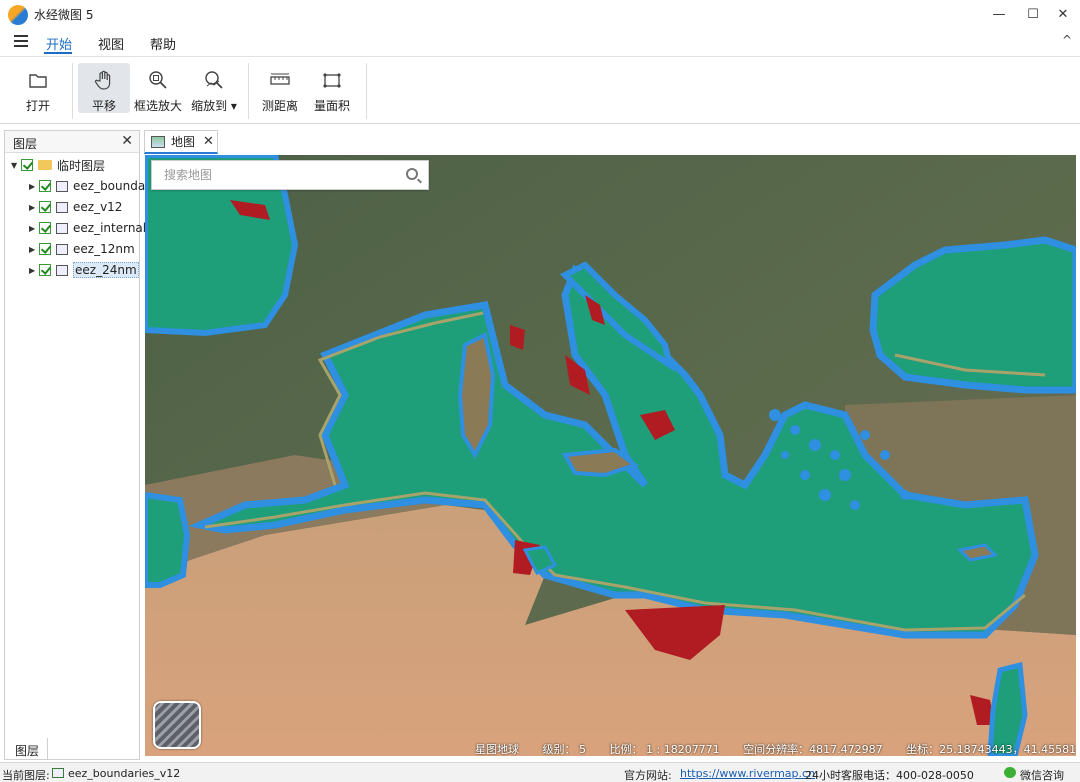 Image resolution: width=1080 pixels, height=782 pixels. What do you see at coordinates (889, 775) in the screenshot?
I see `hotline-text: 24小时客服电话：400-028-0050` at bounding box center [889, 775].